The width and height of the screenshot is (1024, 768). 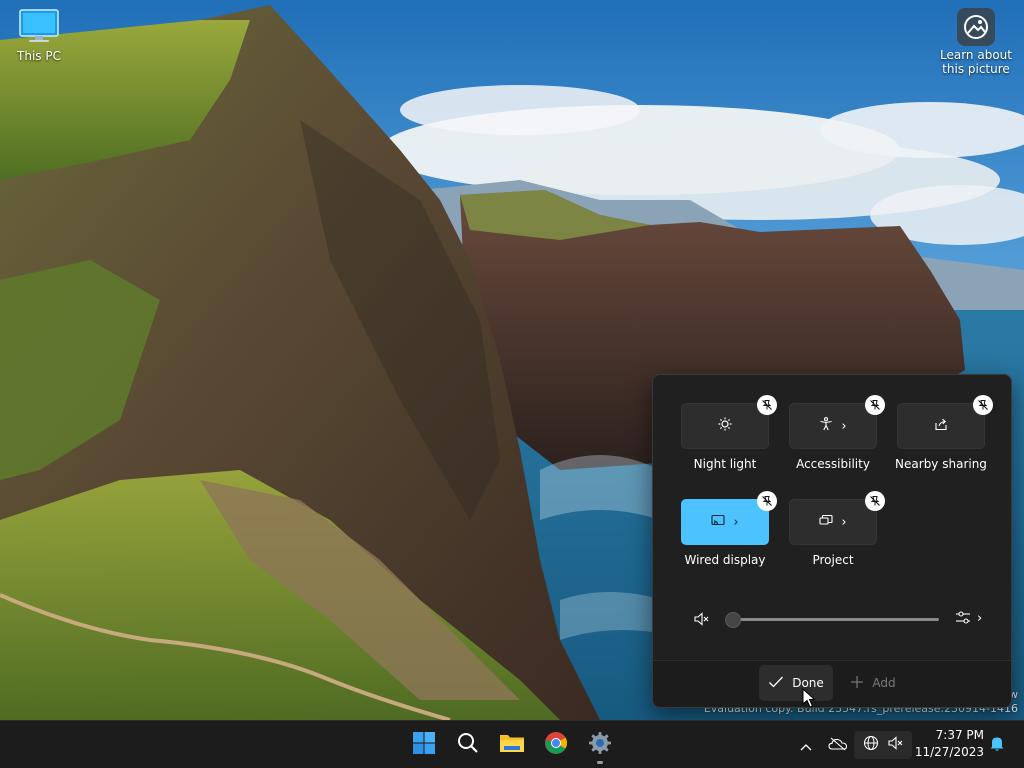 What do you see at coordinates (949, 752) in the screenshot?
I see `clock-date: 11/27/2023` at bounding box center [949, 752].